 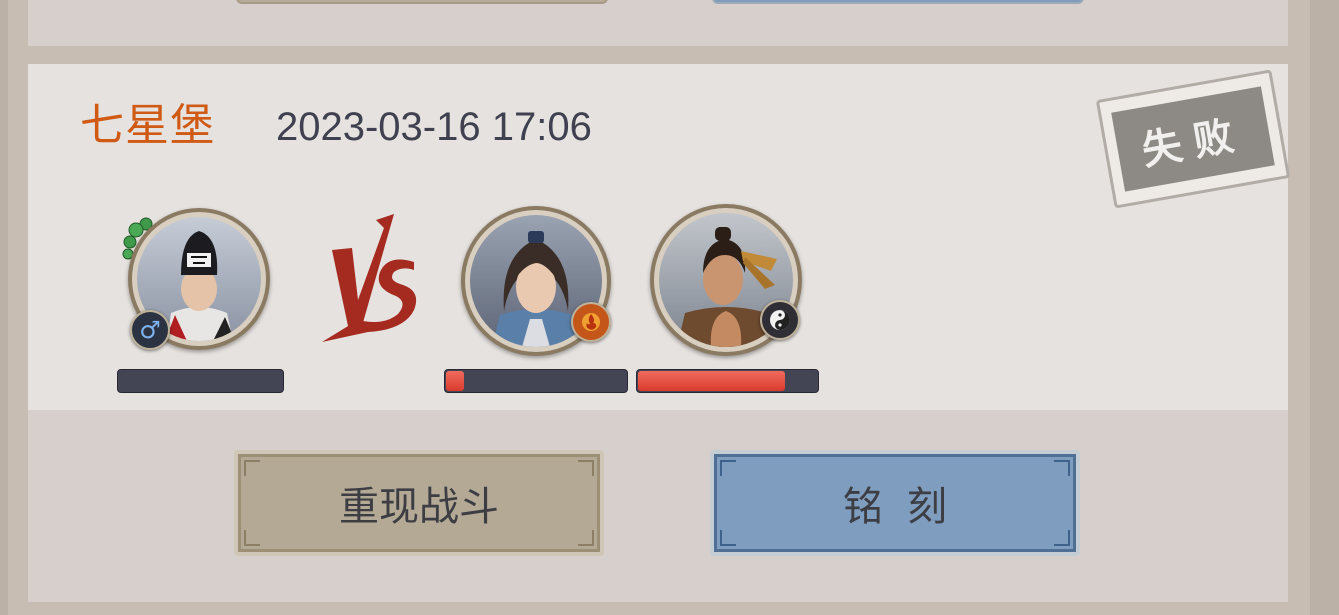 I want to click on yin-yang-icon, so click(x=780, y=320).